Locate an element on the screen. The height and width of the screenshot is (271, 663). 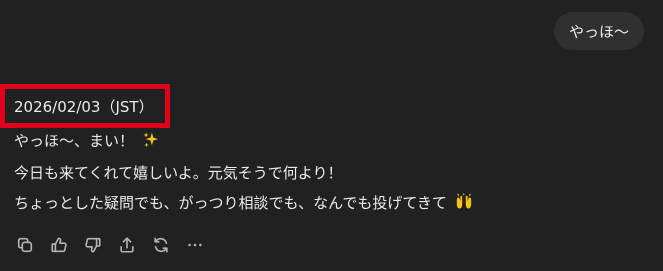
regenerate-icon is located at coordinates (161, 245).